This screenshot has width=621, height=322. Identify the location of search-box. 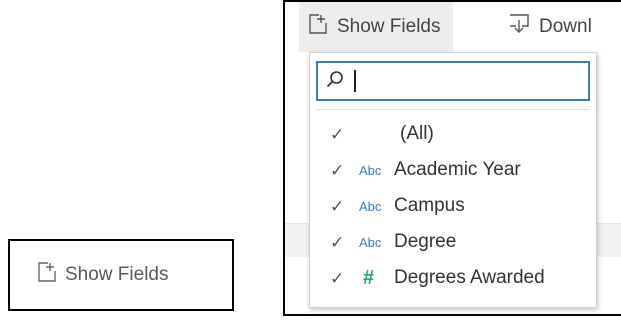
(453, 81).